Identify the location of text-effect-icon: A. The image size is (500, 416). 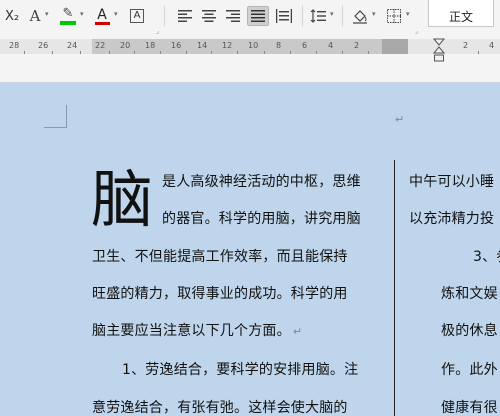
(35, 16).